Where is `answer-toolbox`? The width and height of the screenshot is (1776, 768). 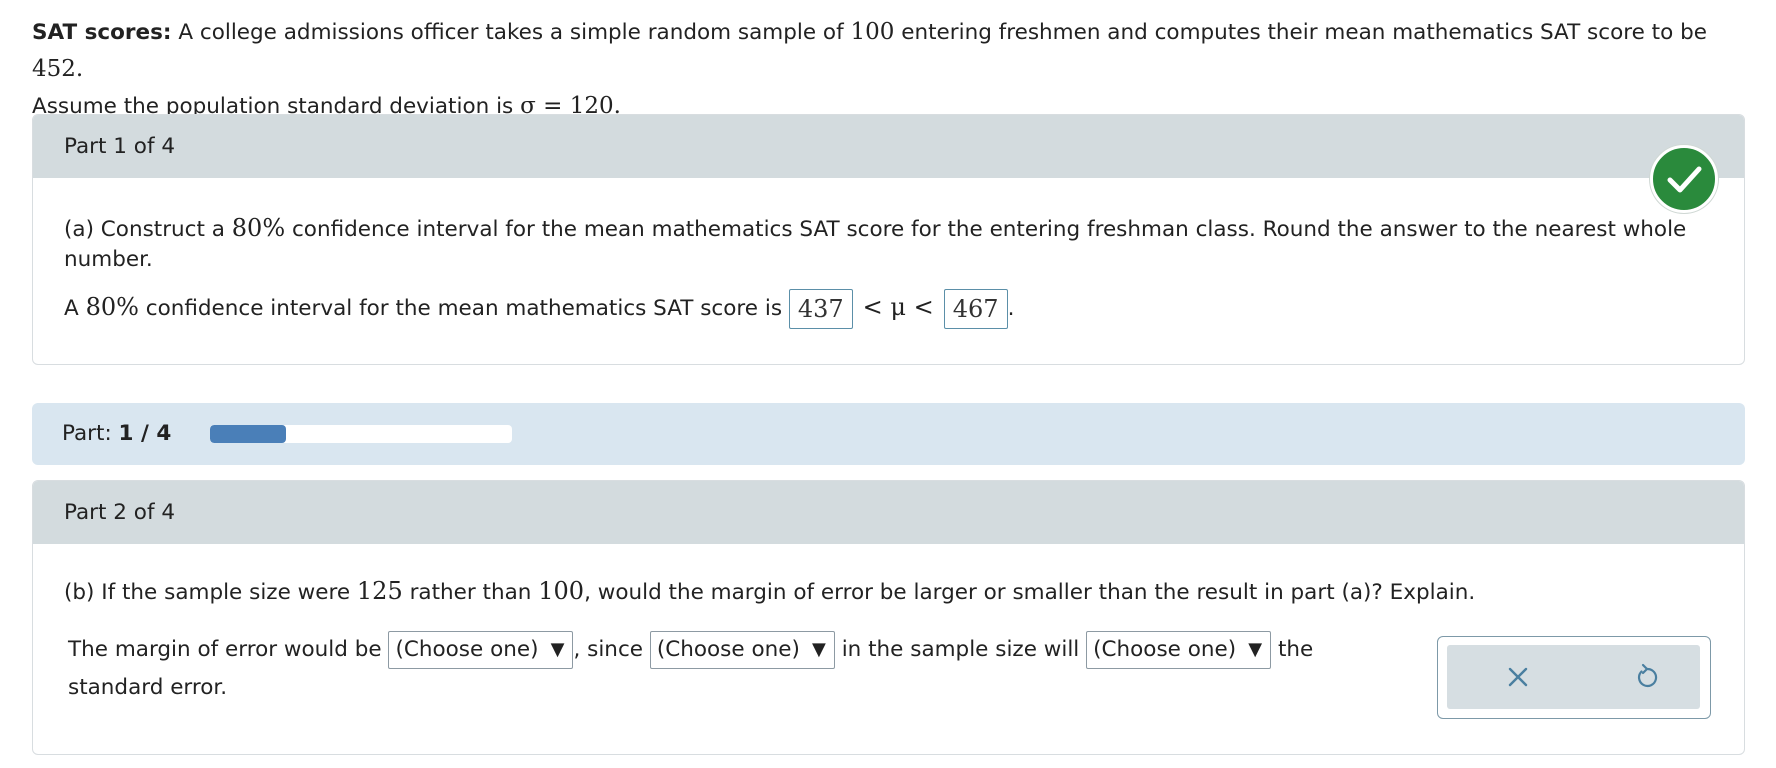
answer-toolbox is located at coordinates (1574, 677).